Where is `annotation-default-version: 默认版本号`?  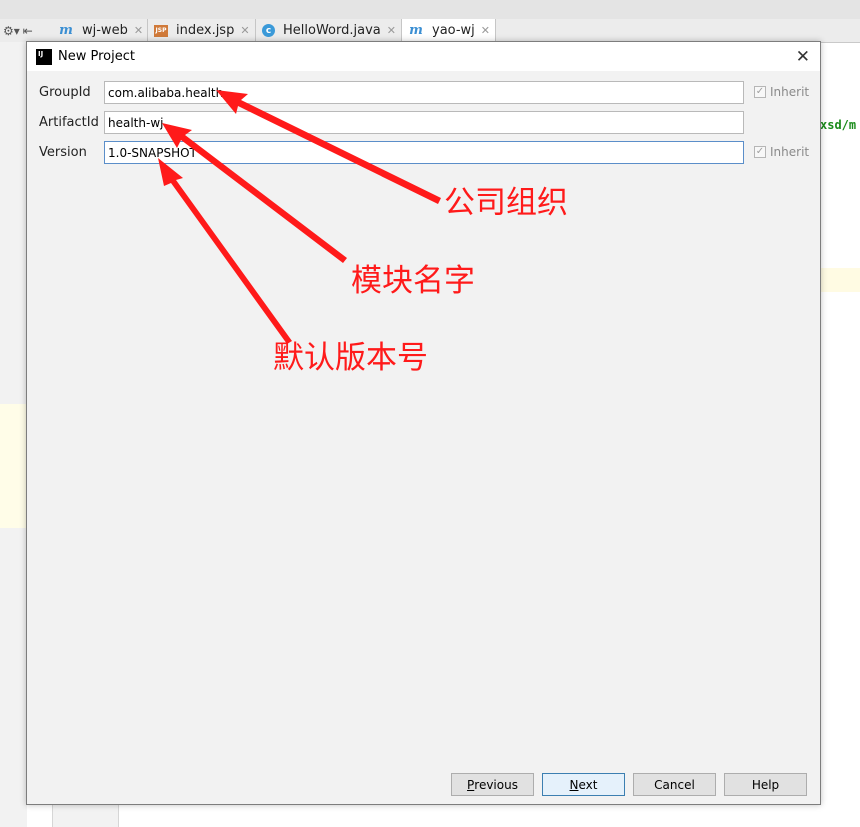 annotation-default-version: 默认版本号 is located at coordinates (350, 358).